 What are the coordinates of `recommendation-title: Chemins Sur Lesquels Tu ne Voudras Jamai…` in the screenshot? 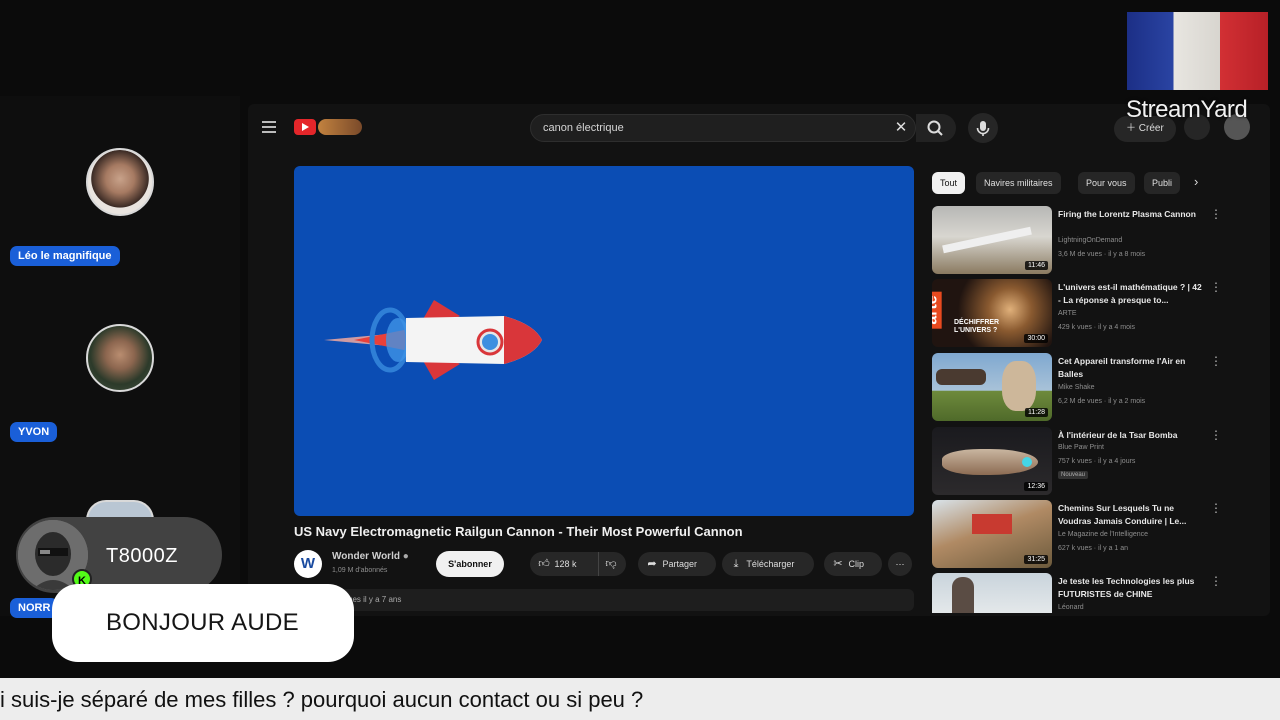 It's located at (1122, 514).